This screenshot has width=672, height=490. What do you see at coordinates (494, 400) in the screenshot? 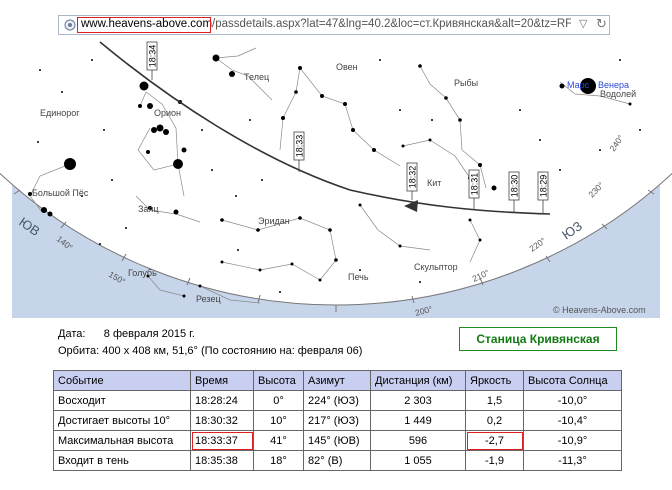
I see `cell-magnitude: 1,5` at bounding box center [494, 400].